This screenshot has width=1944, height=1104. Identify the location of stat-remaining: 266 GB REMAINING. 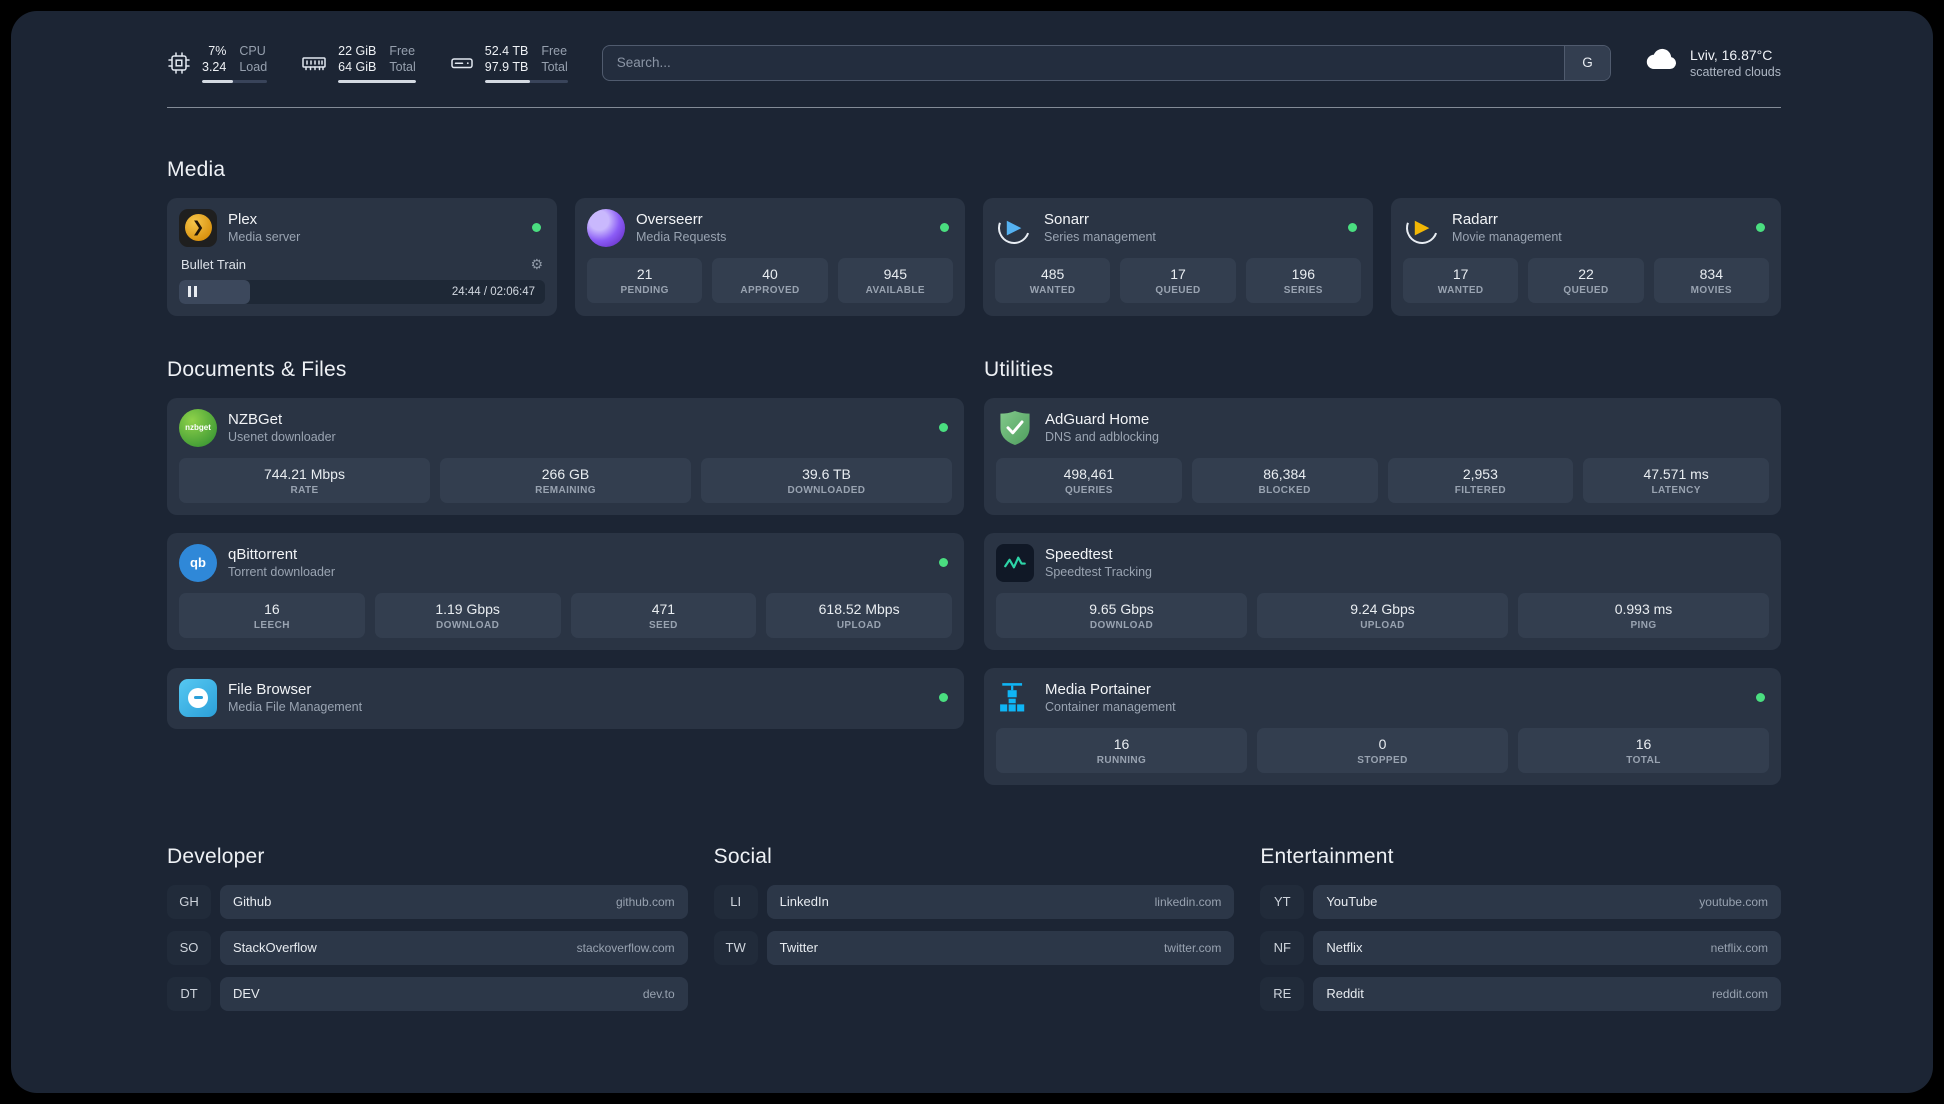
(565, 480).